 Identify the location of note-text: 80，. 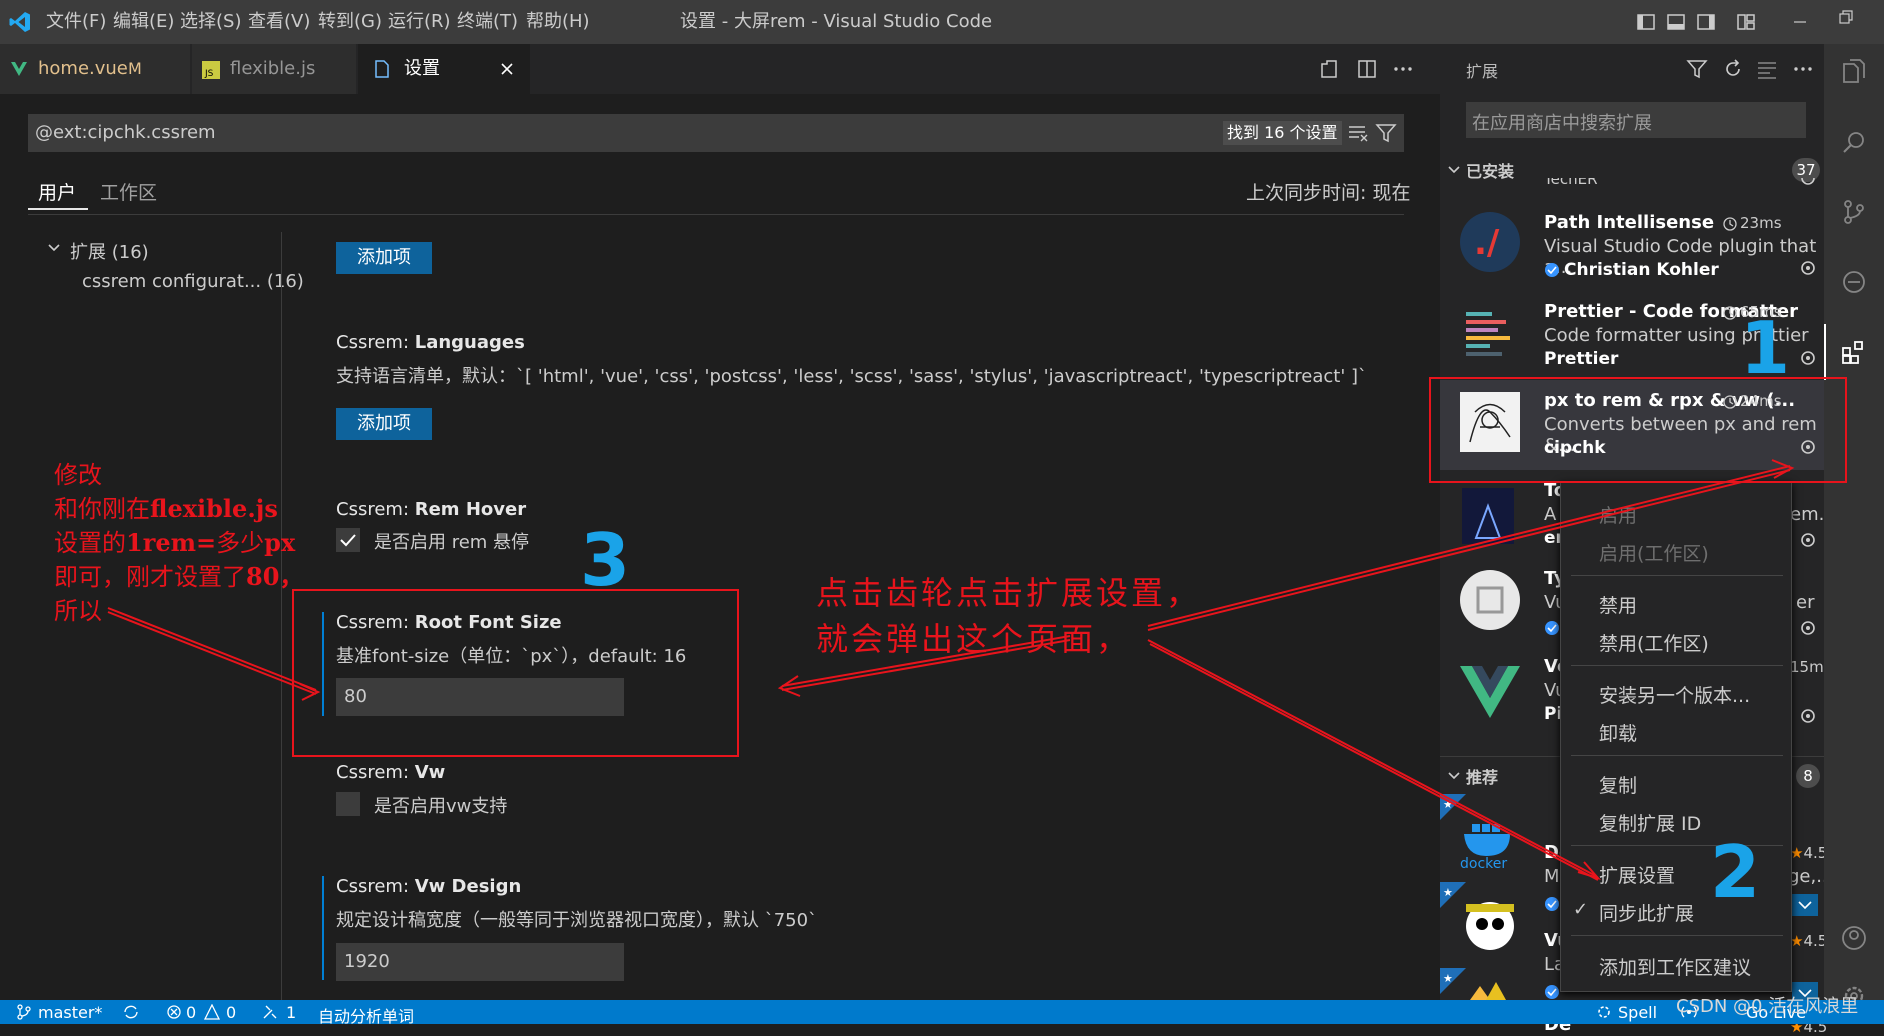
(275, 576).